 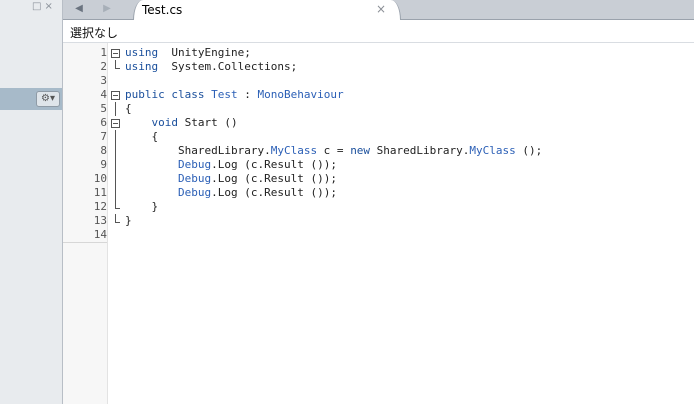 I want to click on code-text: using UnityEngine;, so click(x=188, y=53).